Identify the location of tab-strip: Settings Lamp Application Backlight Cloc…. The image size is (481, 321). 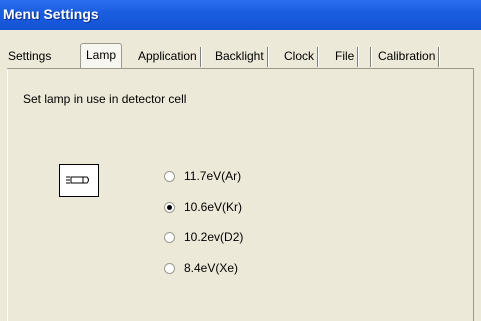
(237, 56).